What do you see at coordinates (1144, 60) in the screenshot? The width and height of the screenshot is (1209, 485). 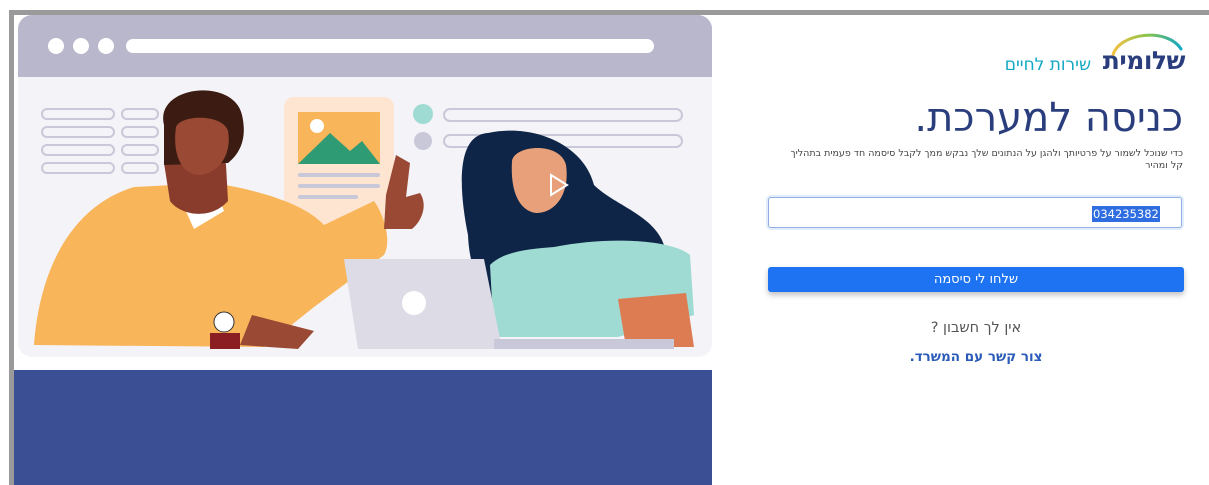 I see `logo-name: שלומית` at bounding box center [1144, 60].